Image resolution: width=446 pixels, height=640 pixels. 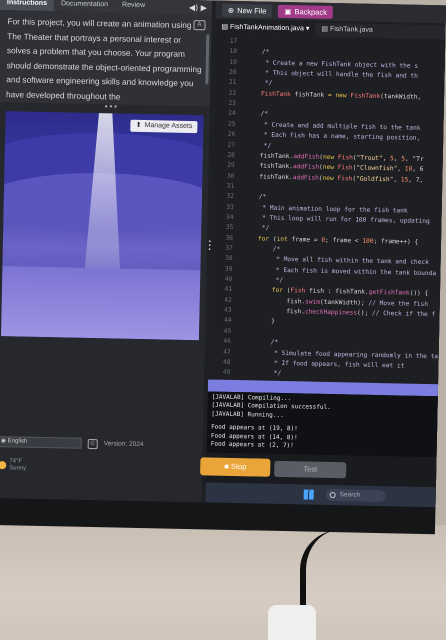 What do you see at coordinates (228, 290) in the screenshot?
I see `line-number: 41` at bounding box center [228, 290].